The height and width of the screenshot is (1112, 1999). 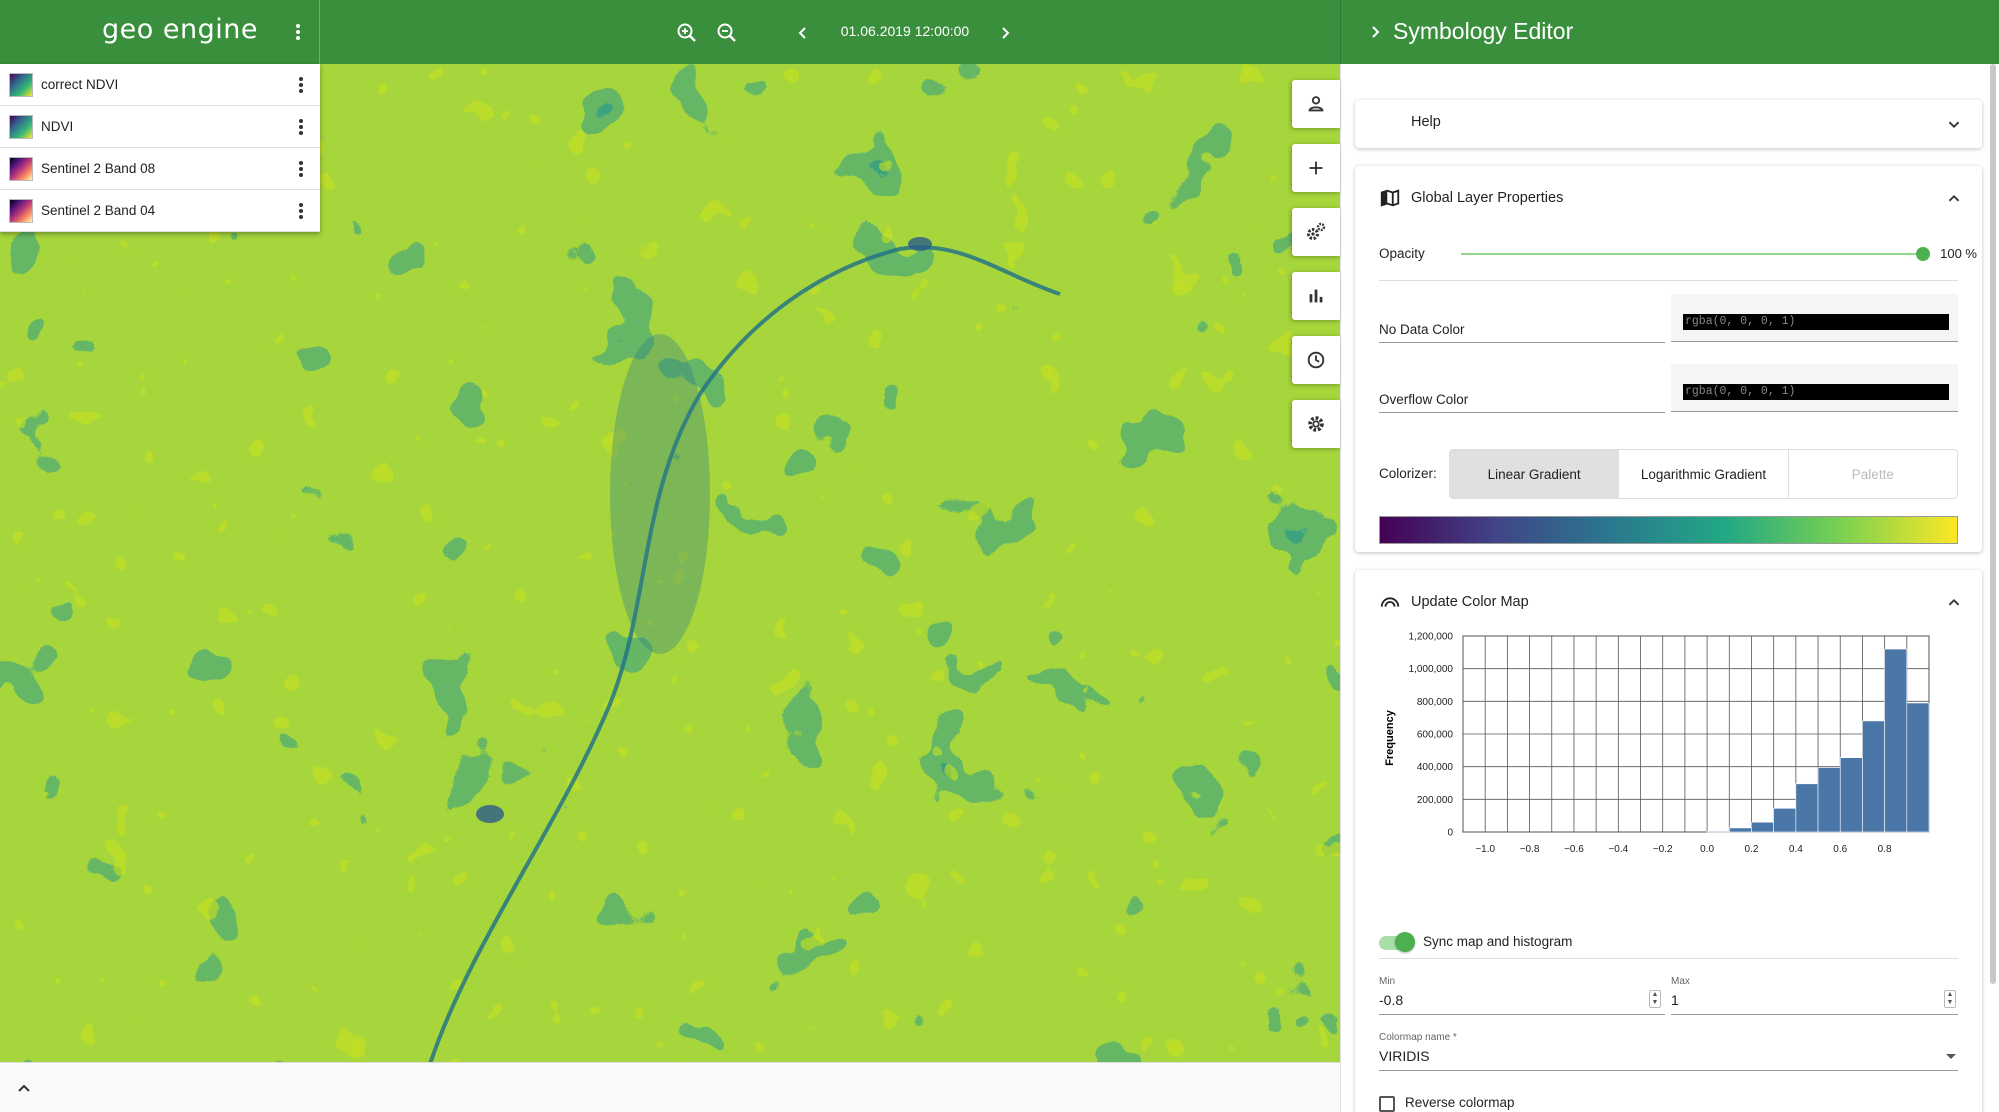 I want to click on gears-icon, so click(x=1316, y=231).